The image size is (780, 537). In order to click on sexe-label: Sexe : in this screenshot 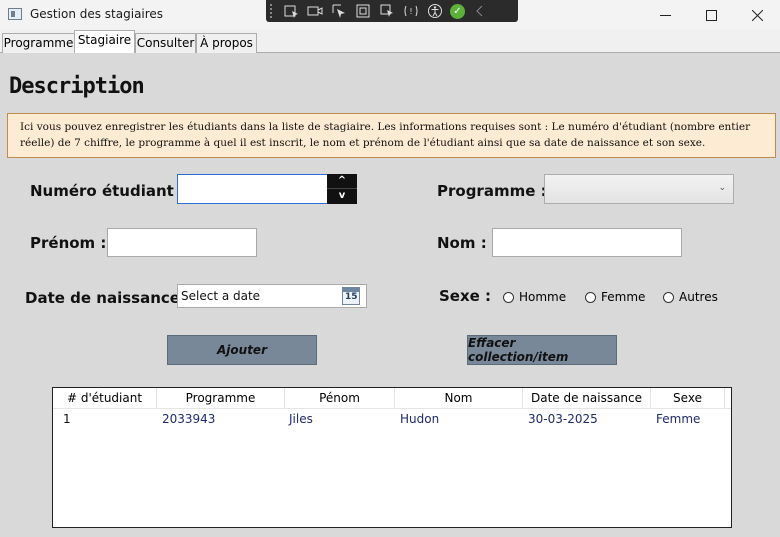, I will do `click(465, 296)`.